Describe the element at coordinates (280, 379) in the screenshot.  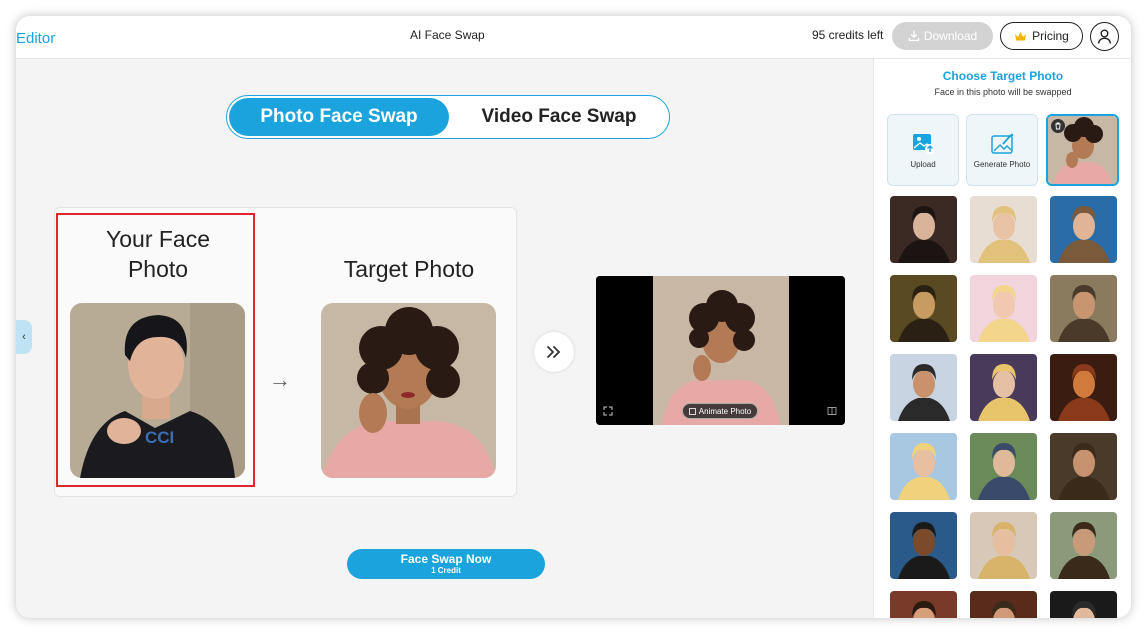
I see `arrow-right-icon: →` at that location.